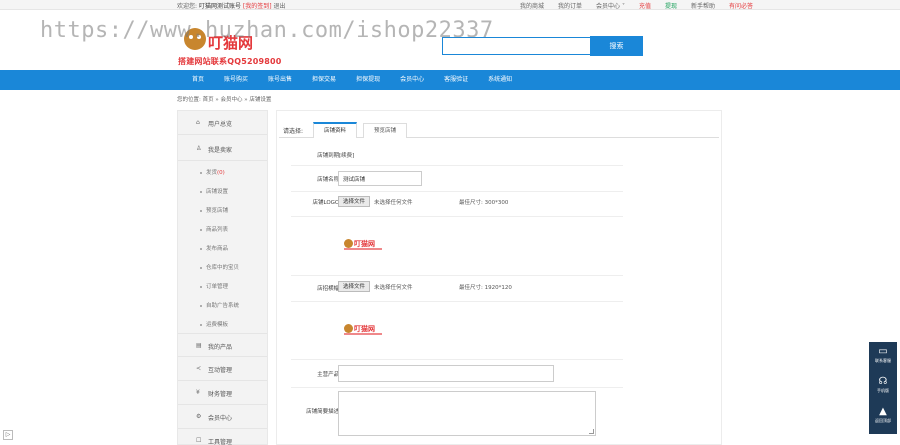  What do you see at coordinates (385, 130) in the screenshot?
I see `tab-preview-shop: 预览店铺` at bounding box center [385, 130].